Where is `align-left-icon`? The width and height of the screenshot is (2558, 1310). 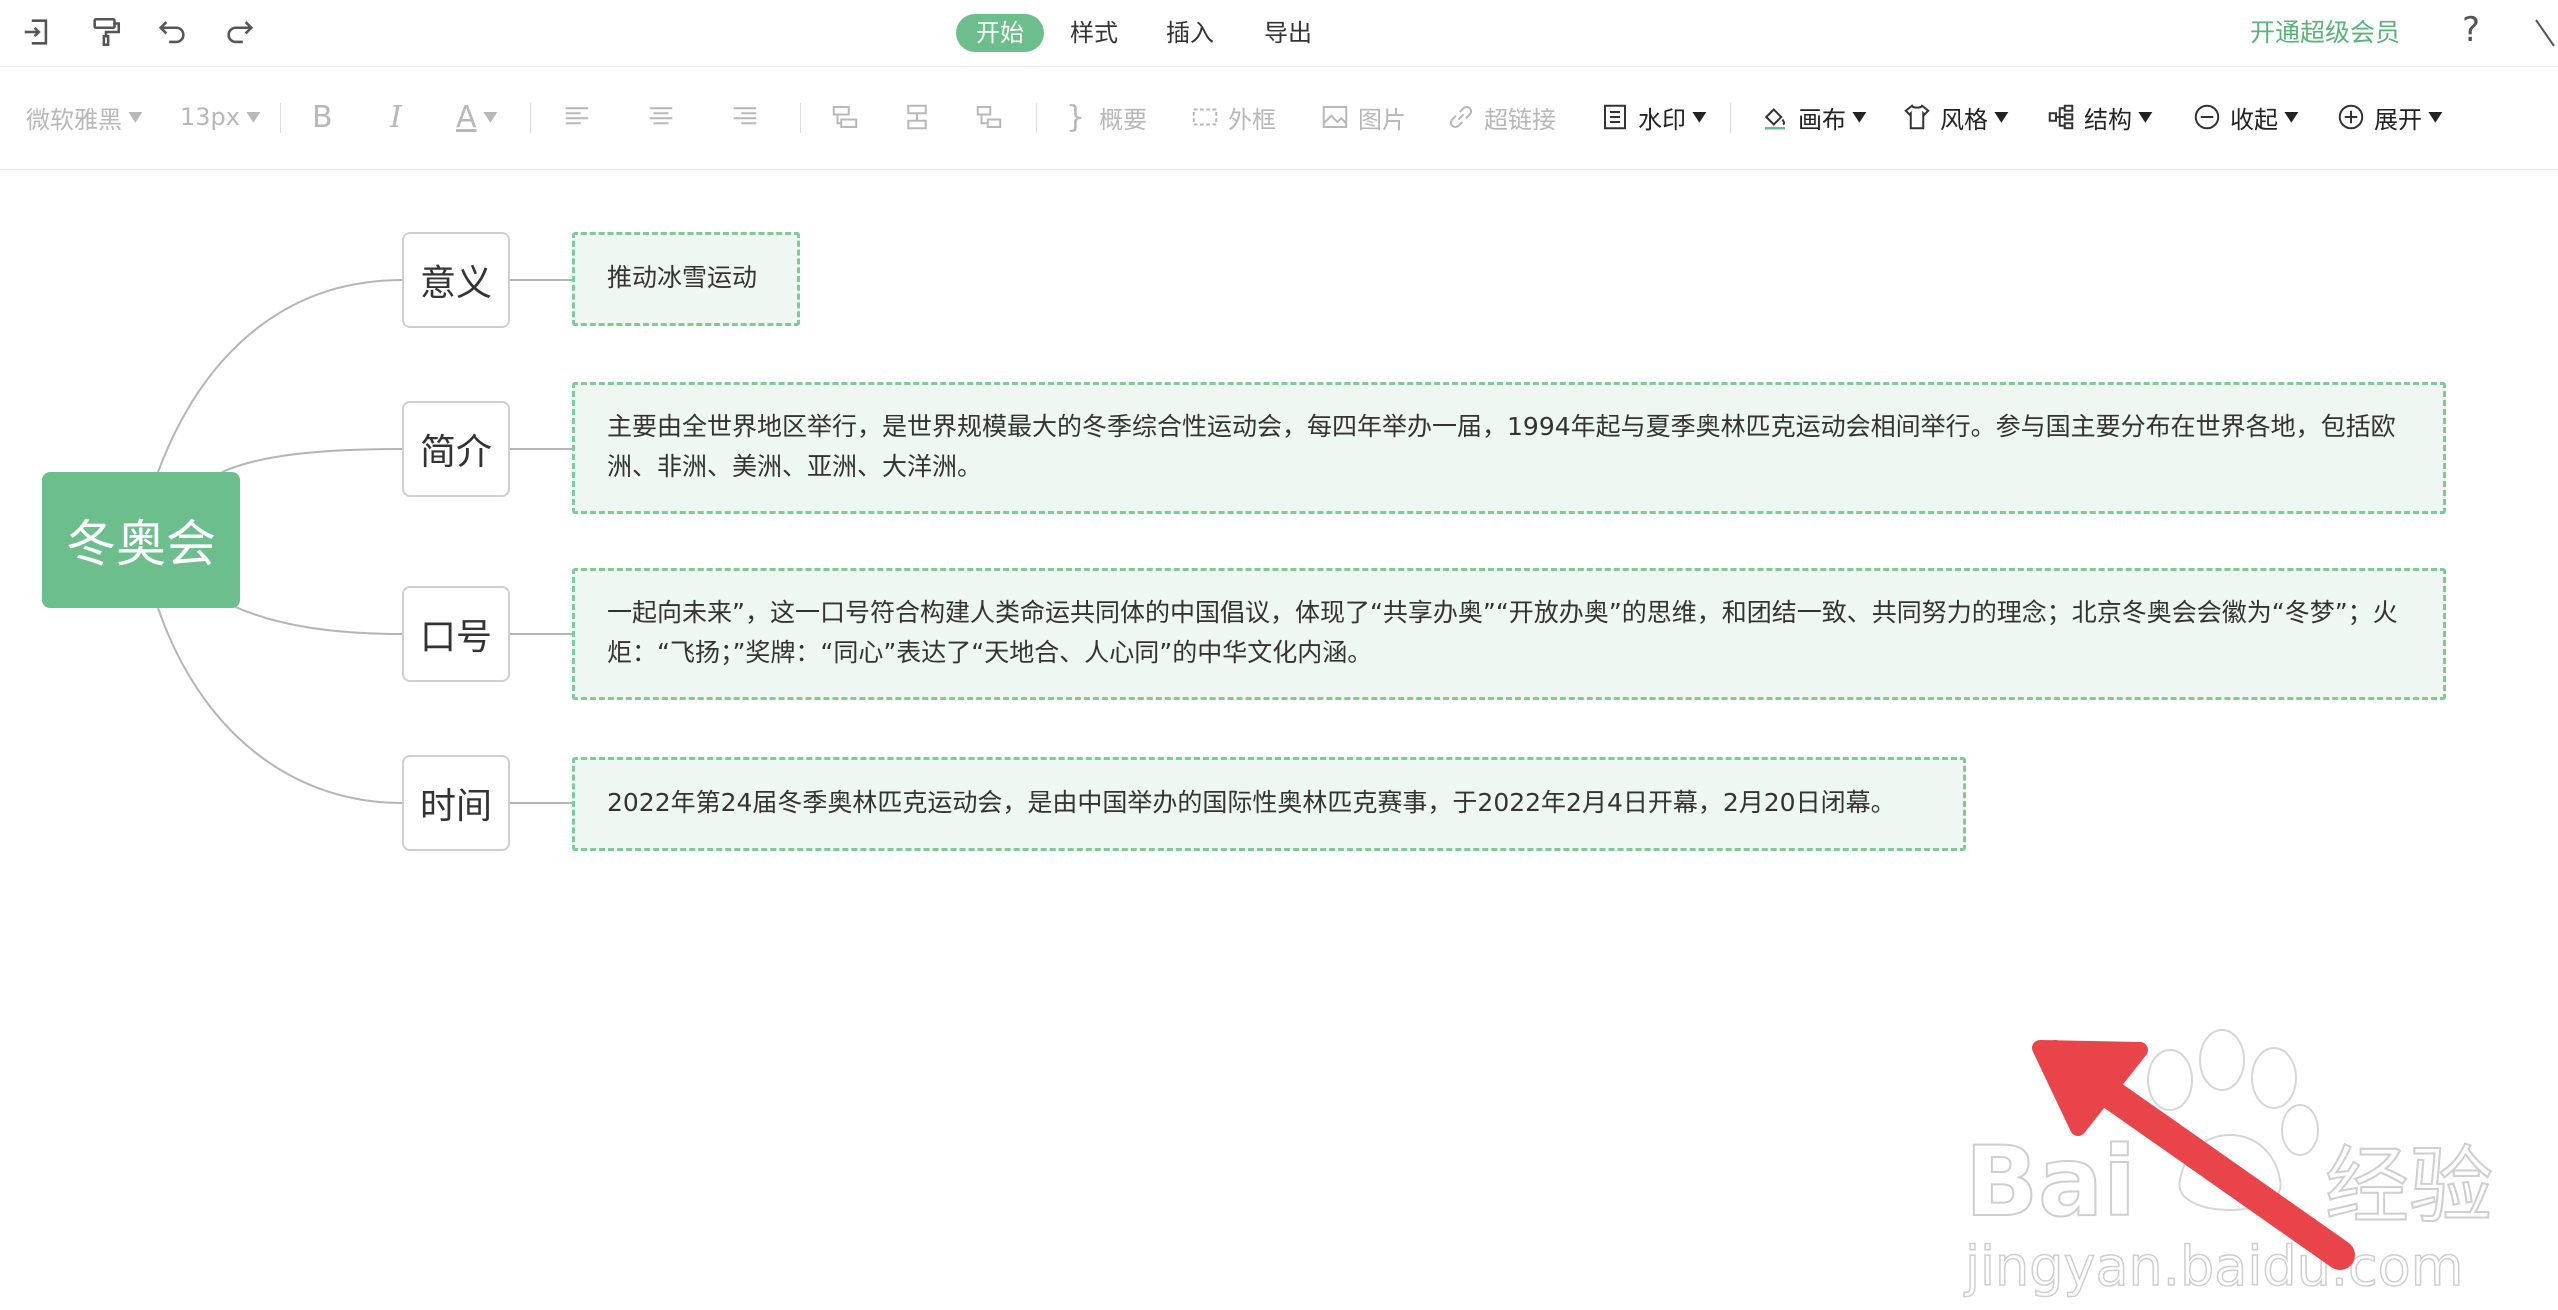 align-left-icon is located at coordinates (577, 116).